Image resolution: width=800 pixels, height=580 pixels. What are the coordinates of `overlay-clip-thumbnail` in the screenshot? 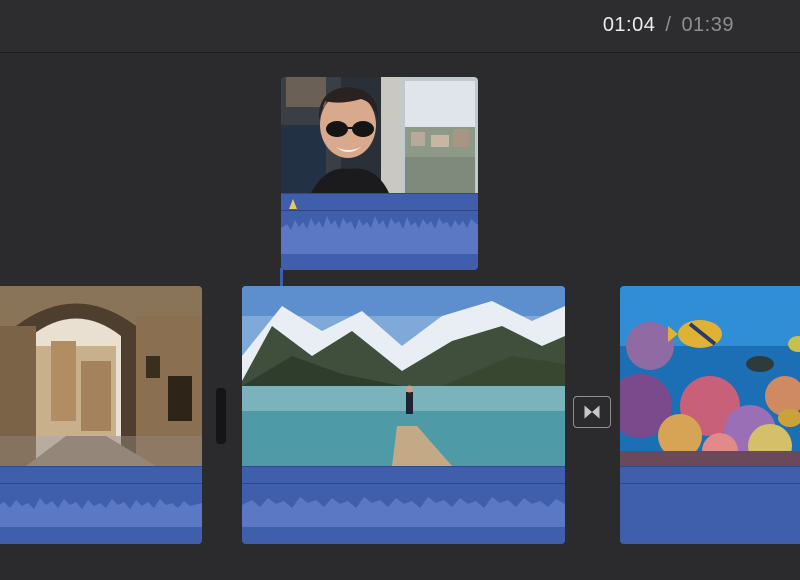 It's located at (379, 135).